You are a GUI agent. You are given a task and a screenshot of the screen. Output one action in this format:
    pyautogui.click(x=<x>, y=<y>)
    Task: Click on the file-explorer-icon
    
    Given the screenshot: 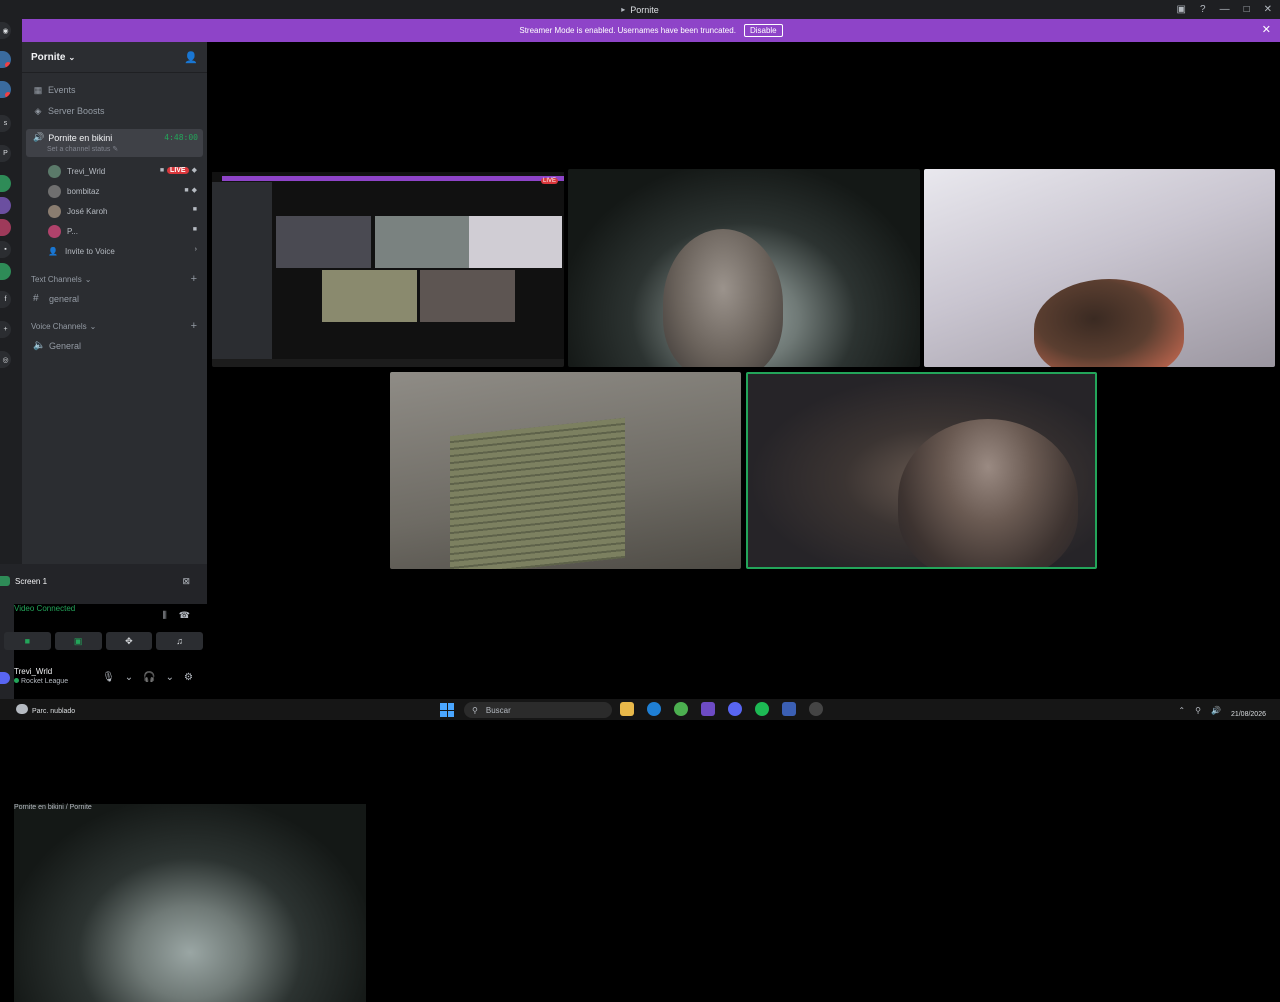 What is the action you would take?
    pyautogui.click(x=627, y=709)
    